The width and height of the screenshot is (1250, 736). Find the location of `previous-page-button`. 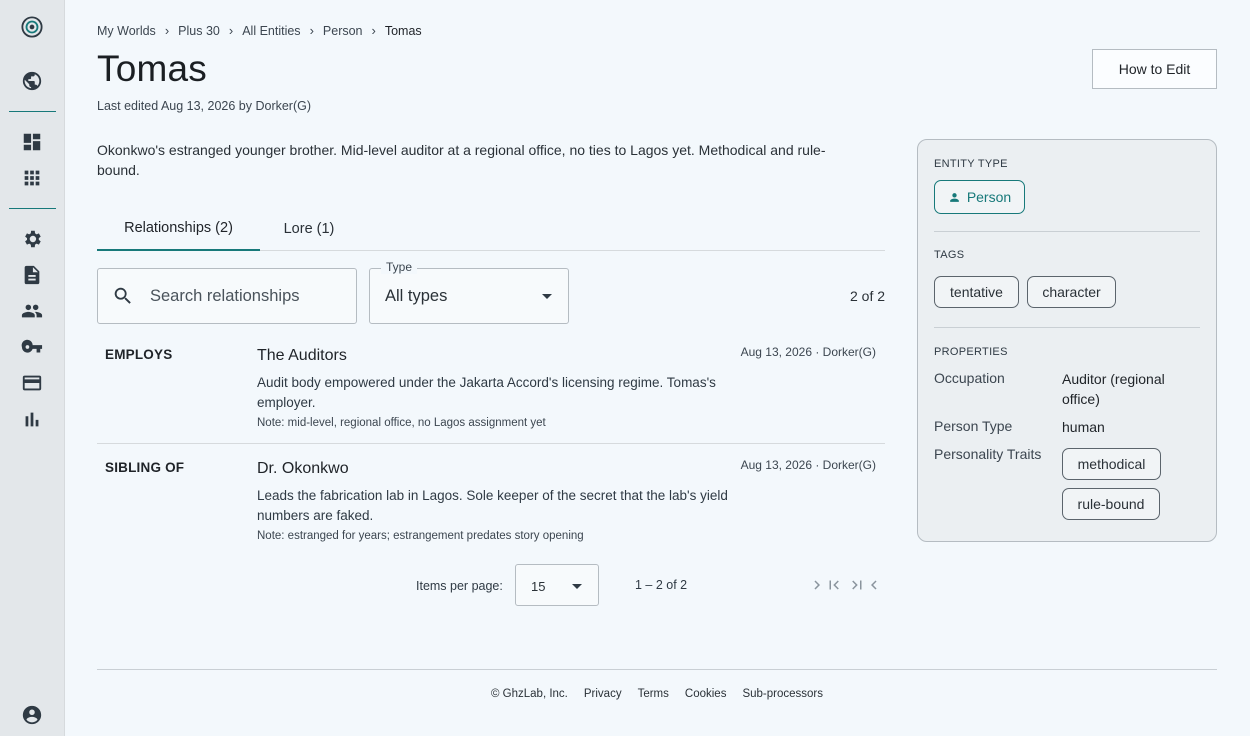

previous-page-button is located at coordinates (874, 585).